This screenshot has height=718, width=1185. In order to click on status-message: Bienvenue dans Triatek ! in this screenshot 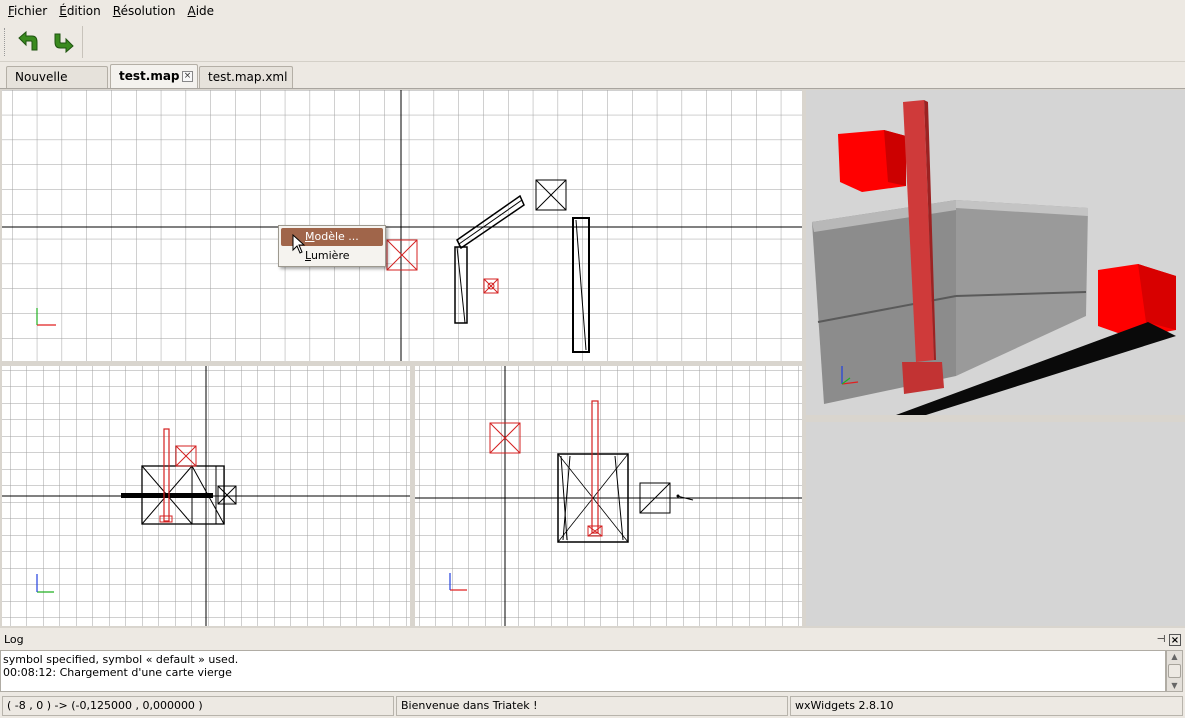, I will do `click(592, 706)`.